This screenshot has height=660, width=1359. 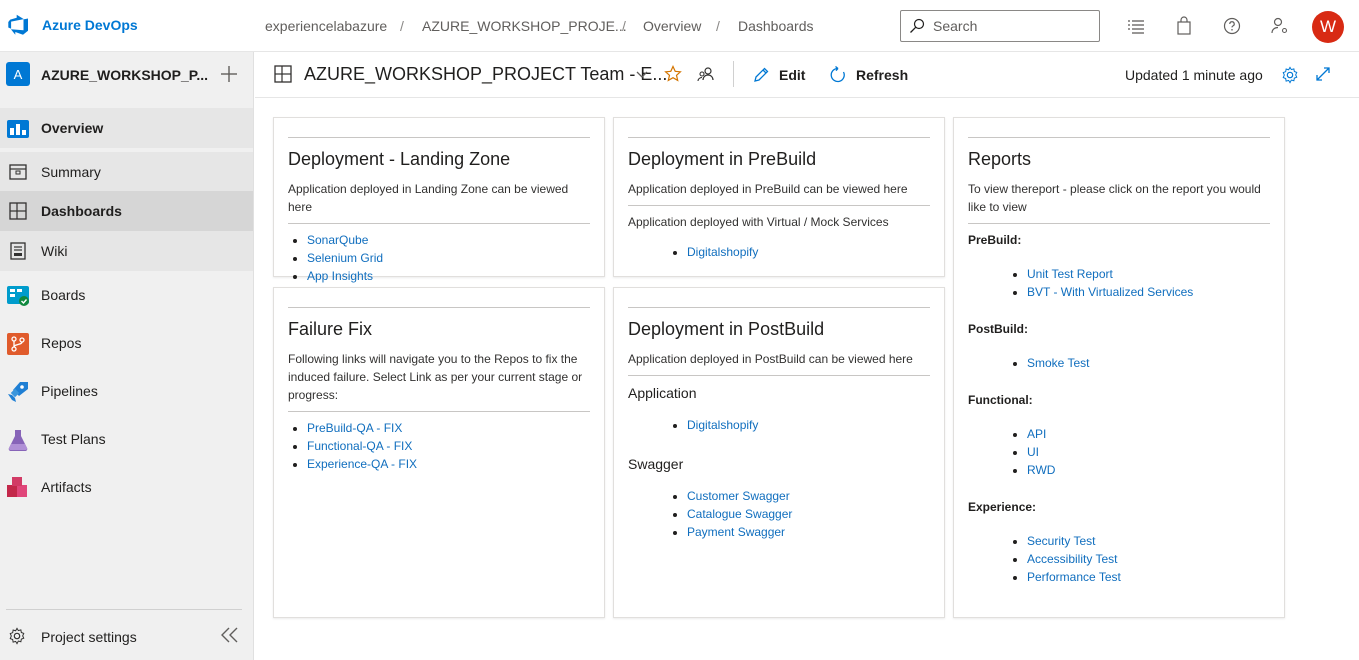 I want to click on link-rwd: RWD, so click(x=1041, y=470).